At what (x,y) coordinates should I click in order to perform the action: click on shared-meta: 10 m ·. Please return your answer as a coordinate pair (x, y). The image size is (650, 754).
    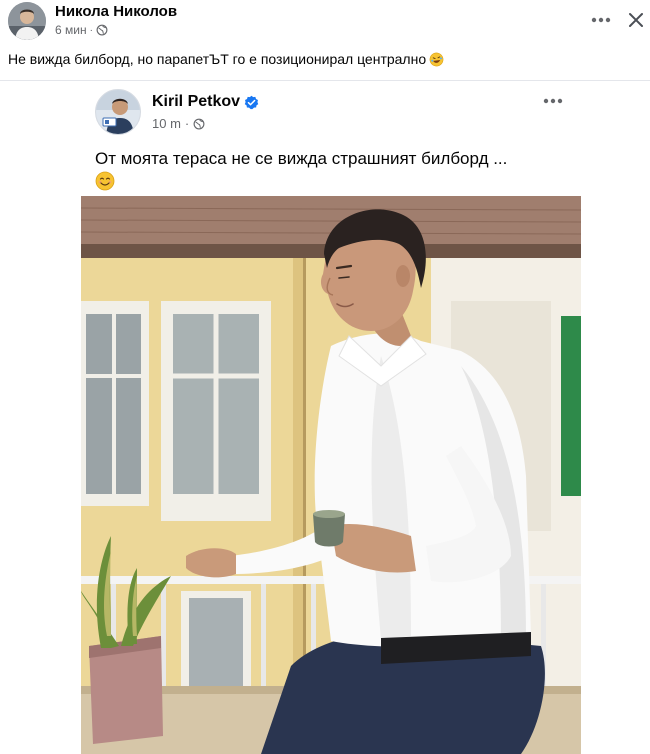
    Looking at the image, I should click on (178, 123).